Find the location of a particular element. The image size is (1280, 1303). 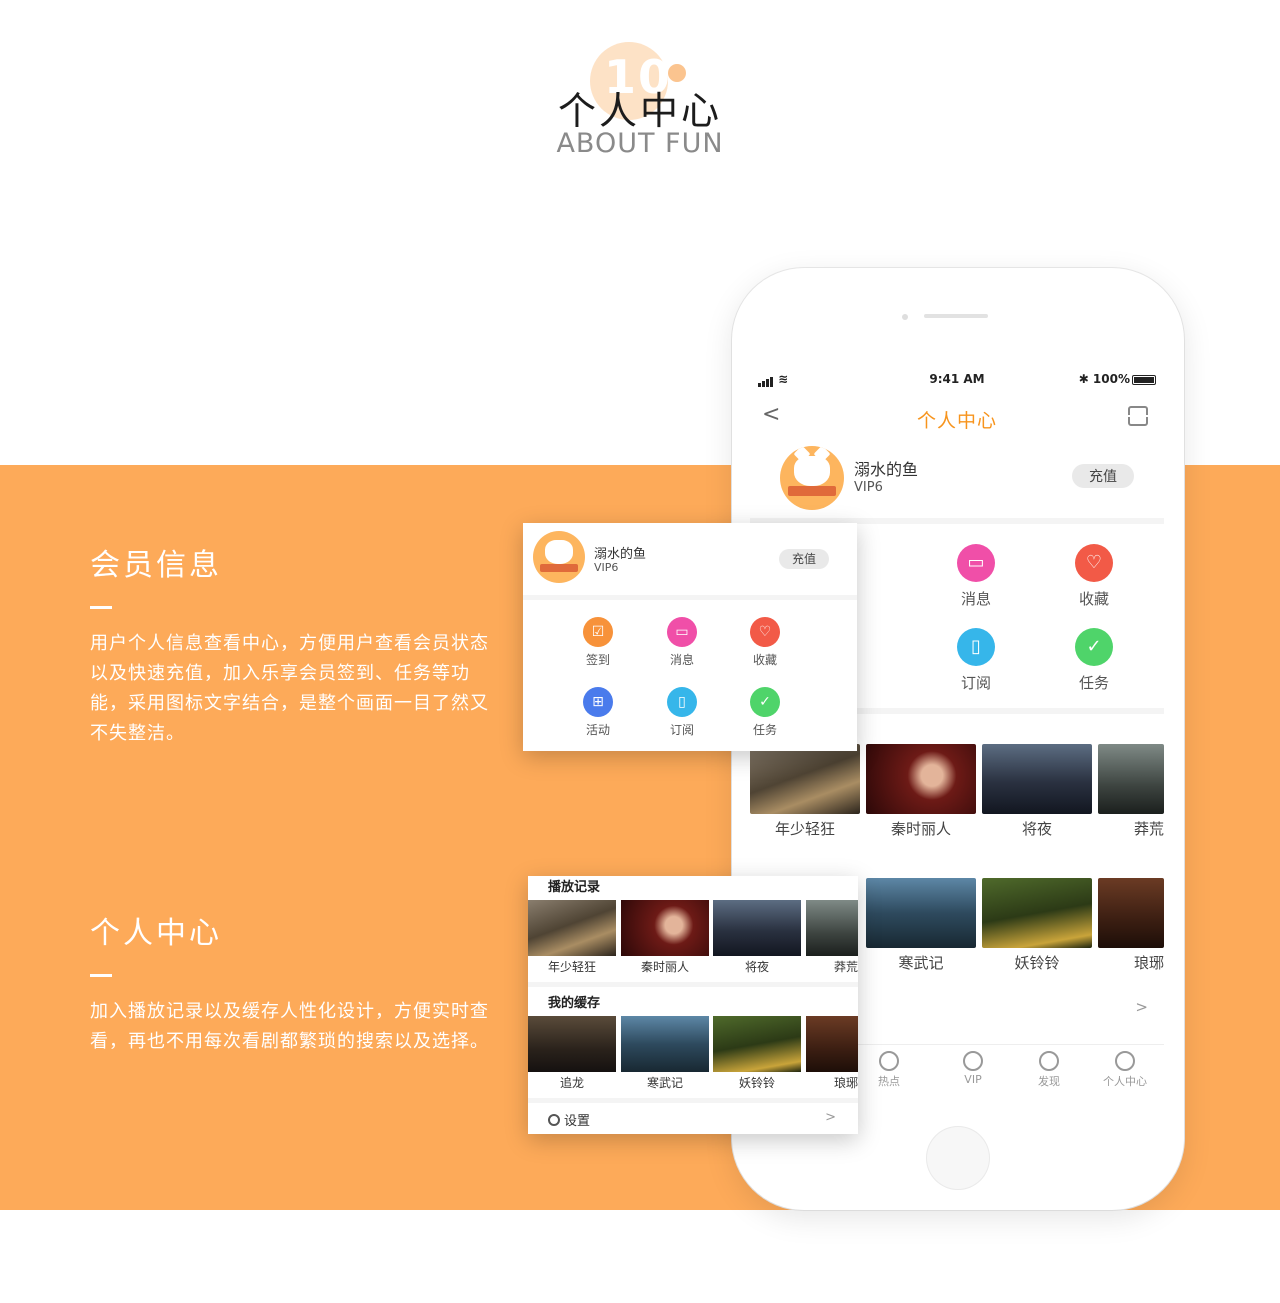

flame-icon is located at coordinates (889, 1061).